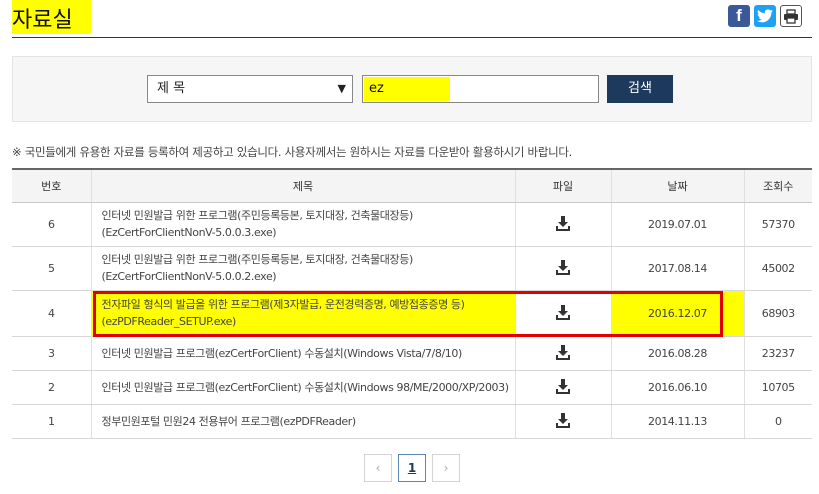 The image size is (819, 494). What do you see at coordinates (777, 421) in the screenshot?
I see `row-views: 0` at bounding box center [777, 421].